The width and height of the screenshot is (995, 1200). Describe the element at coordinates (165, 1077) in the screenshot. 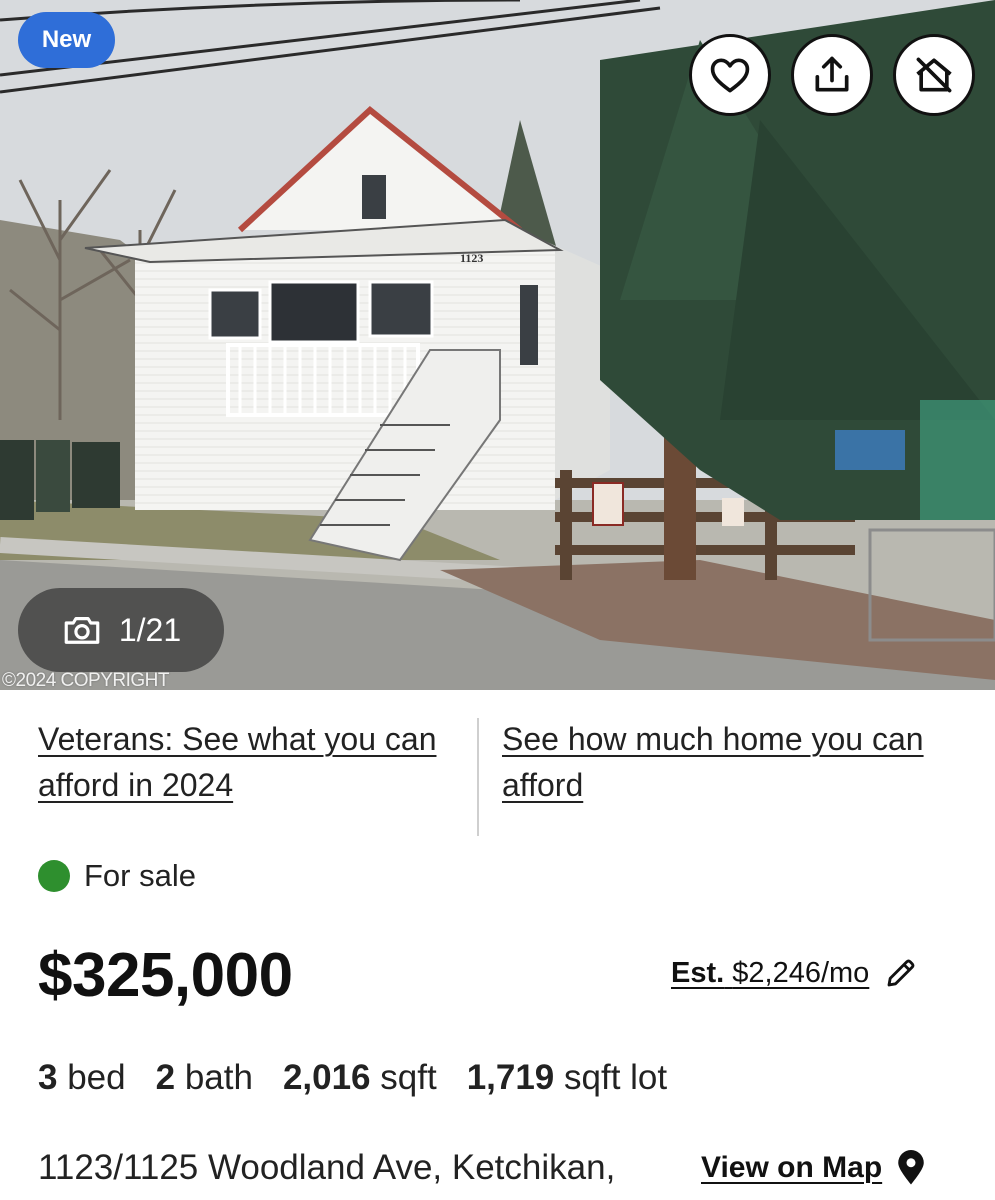

I see `baths-value: 2` at that location.